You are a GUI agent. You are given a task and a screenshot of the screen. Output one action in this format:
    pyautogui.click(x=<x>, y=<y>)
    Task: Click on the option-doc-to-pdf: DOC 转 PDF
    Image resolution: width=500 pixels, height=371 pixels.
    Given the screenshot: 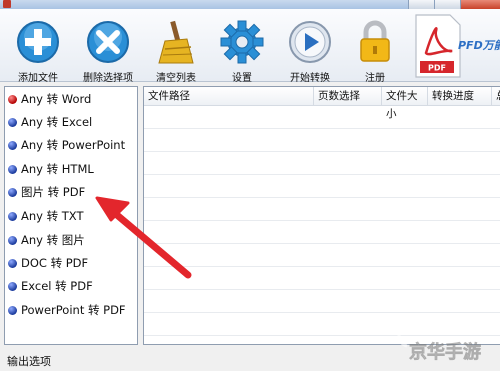 What is the action you would take?
    pyautogui.click(x=48, y=263)
    